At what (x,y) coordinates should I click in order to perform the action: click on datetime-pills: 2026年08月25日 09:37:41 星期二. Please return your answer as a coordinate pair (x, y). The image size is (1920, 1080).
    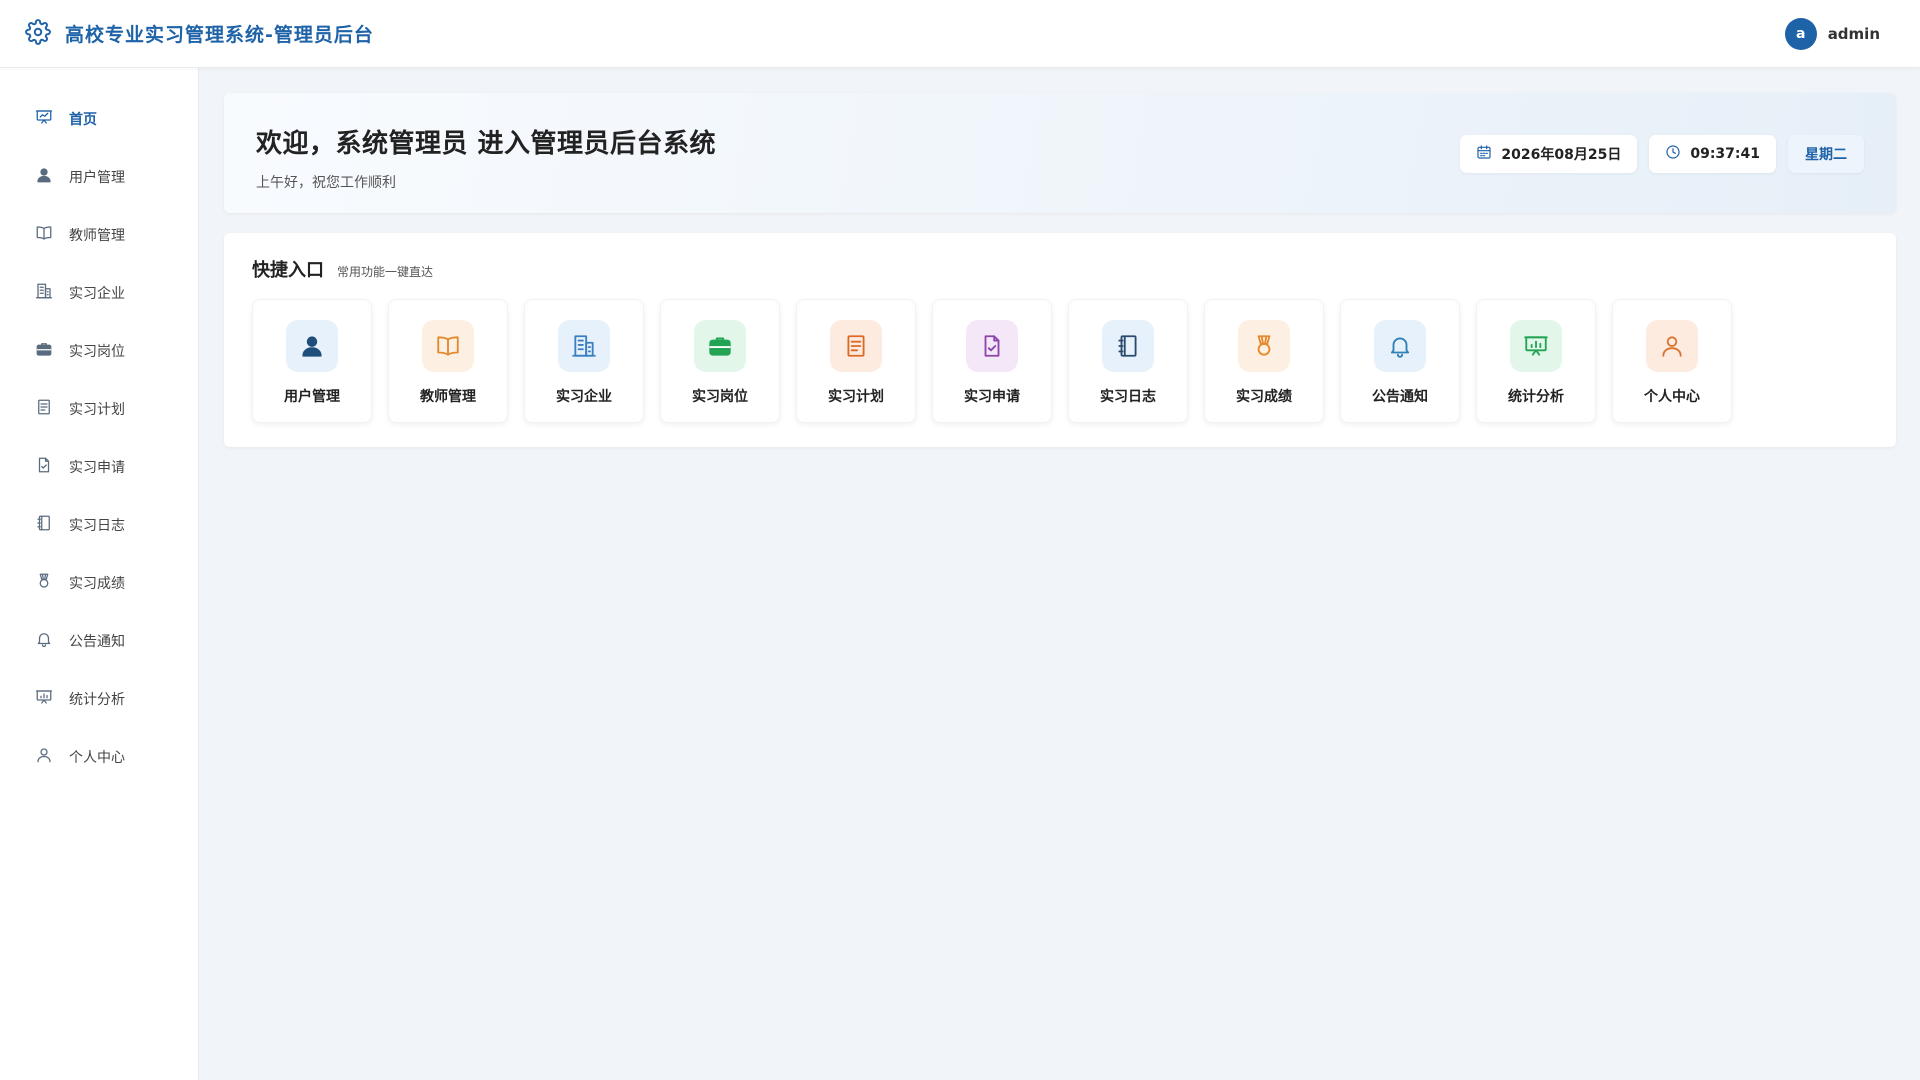
    Looking at the image, I should click on (1656, 154).